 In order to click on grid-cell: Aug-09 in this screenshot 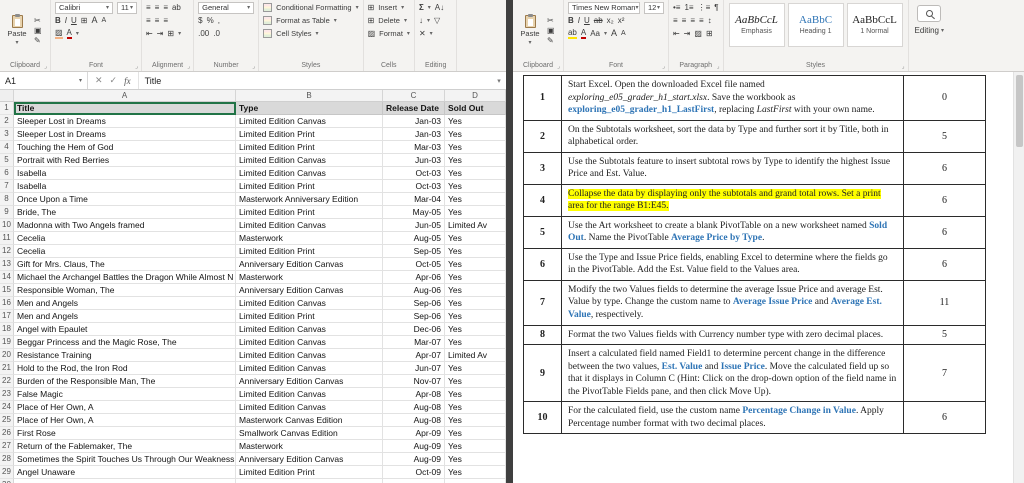, I will do `click(414, 446)`.